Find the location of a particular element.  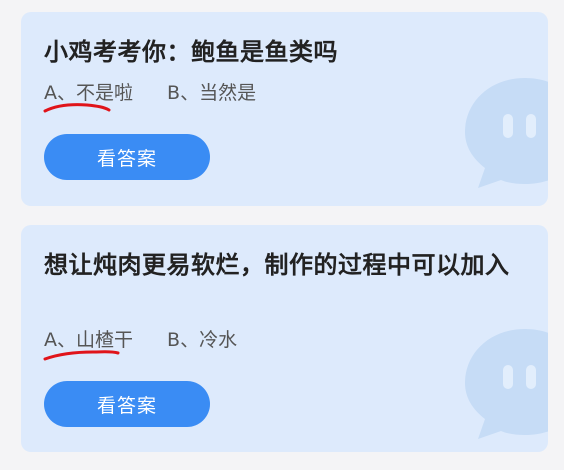

option-a-label: A、不是啦 is located at coordinates (88, 93).